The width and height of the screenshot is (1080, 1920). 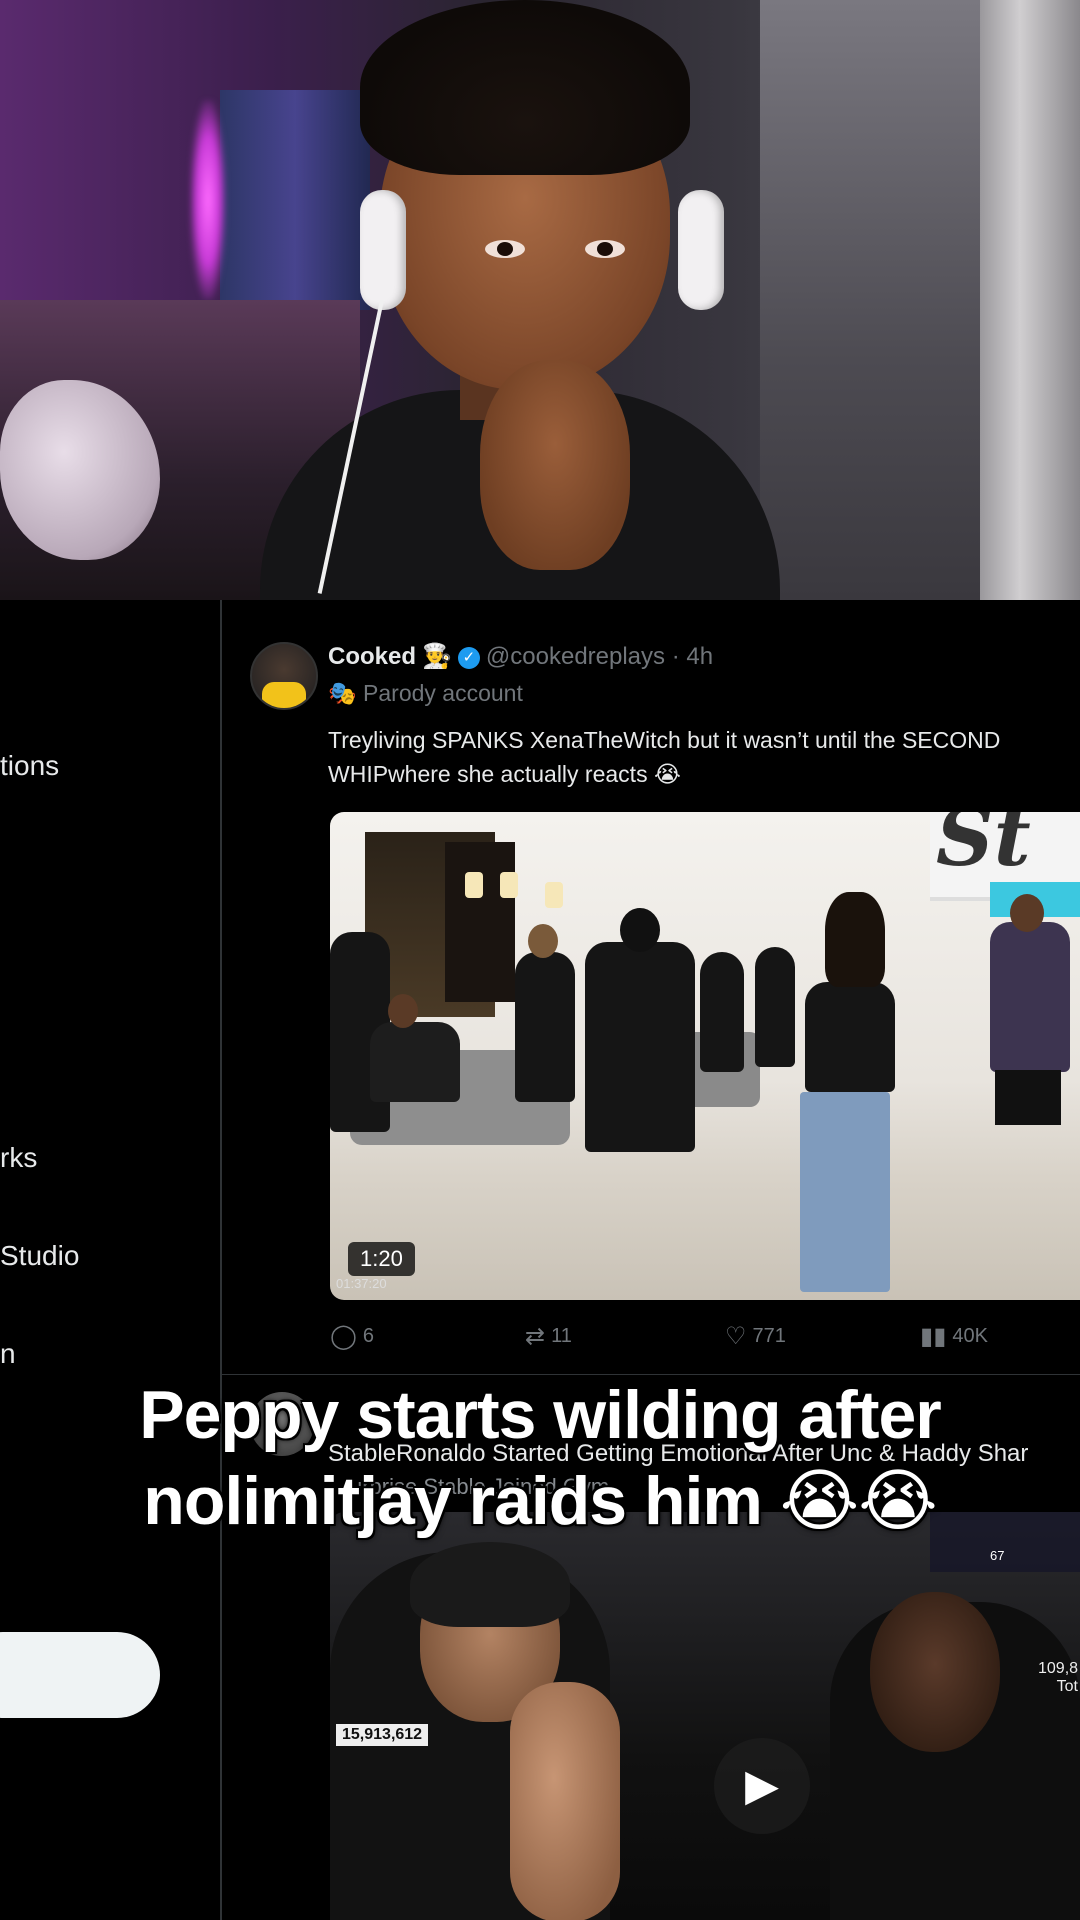 I want to click on streamer-hand, so click(x=555, y=465).